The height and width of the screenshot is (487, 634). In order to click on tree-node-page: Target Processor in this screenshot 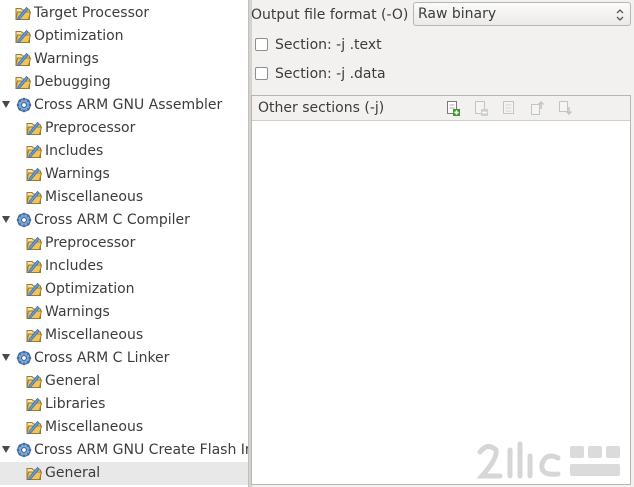, I will do `click(124, 13)`.